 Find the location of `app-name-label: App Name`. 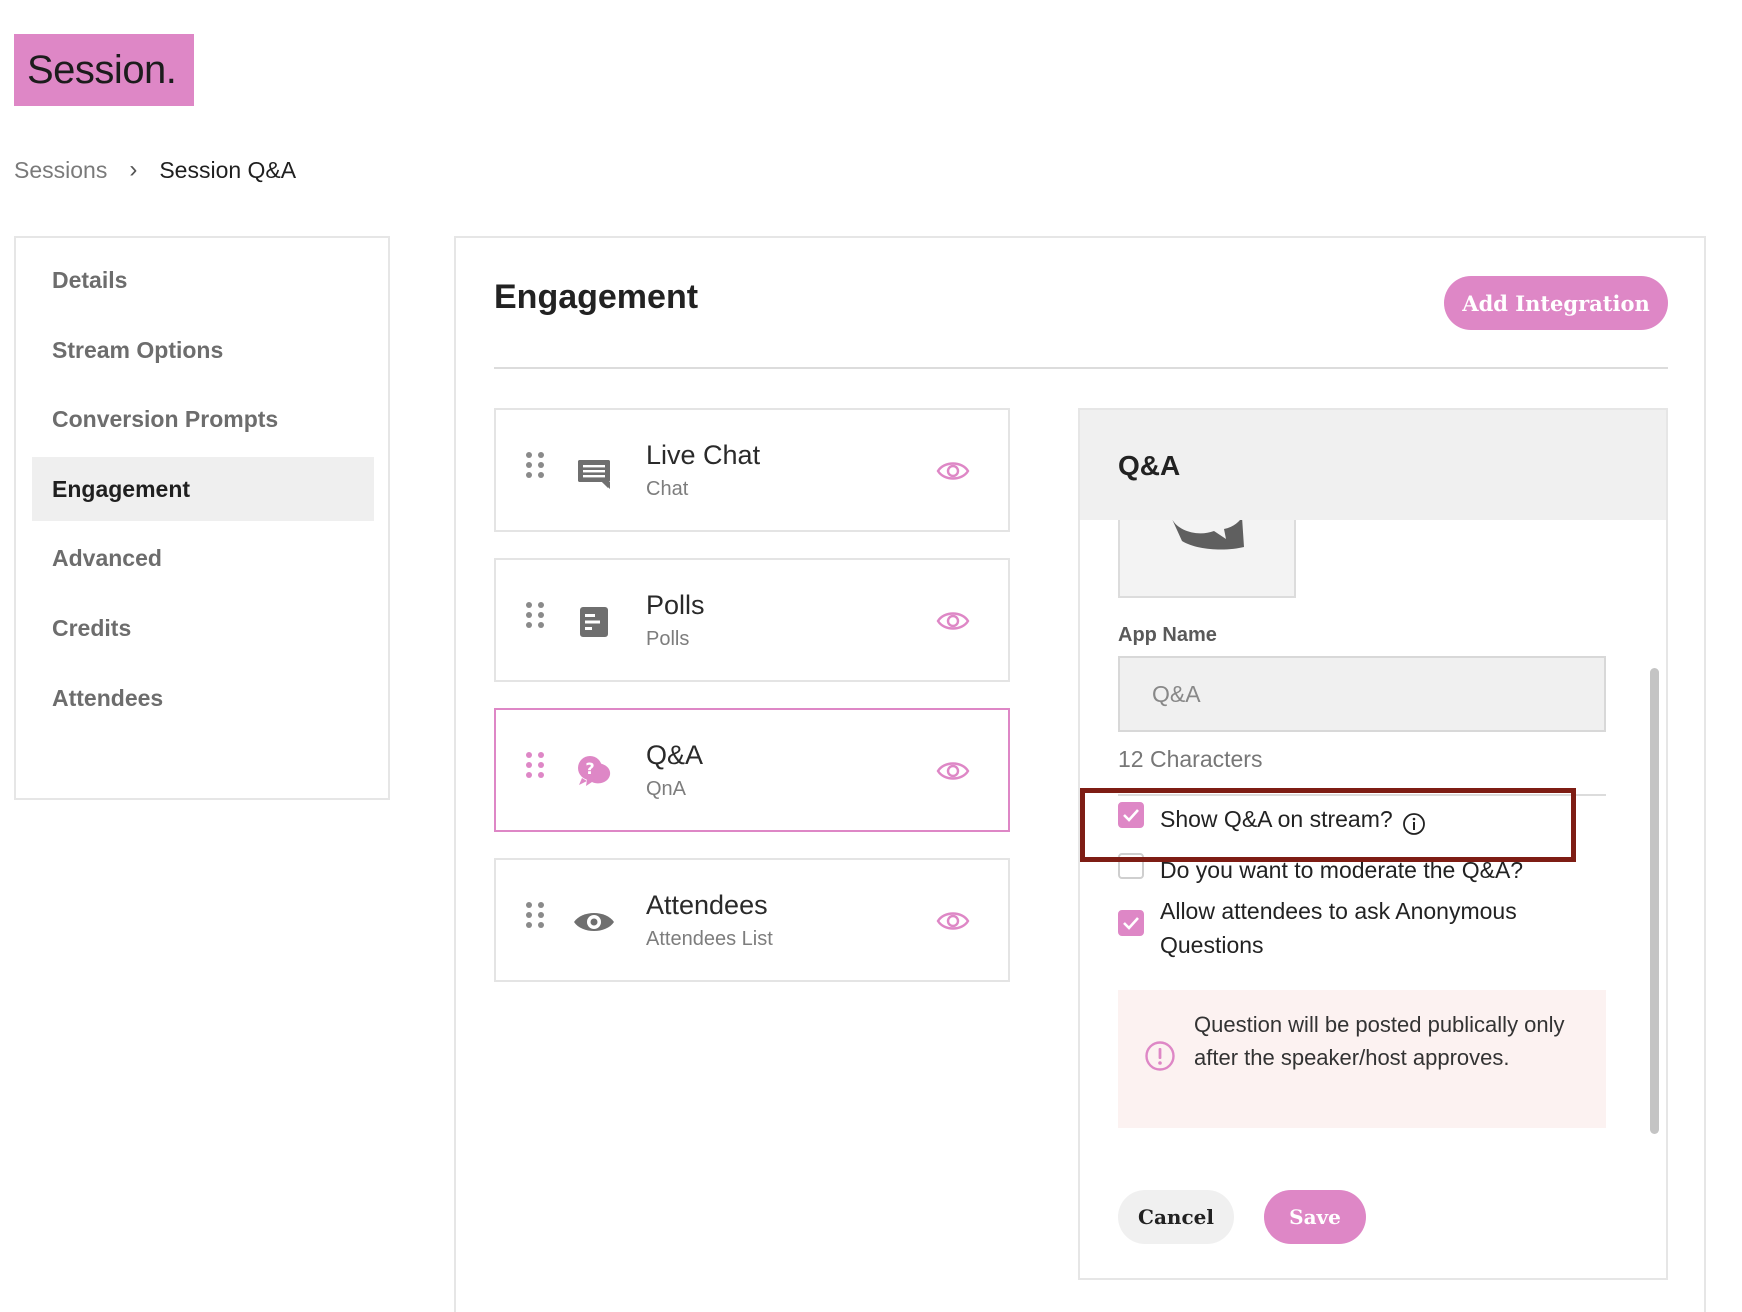

app-name-label: App Name is located at coordinates (1167, 635).